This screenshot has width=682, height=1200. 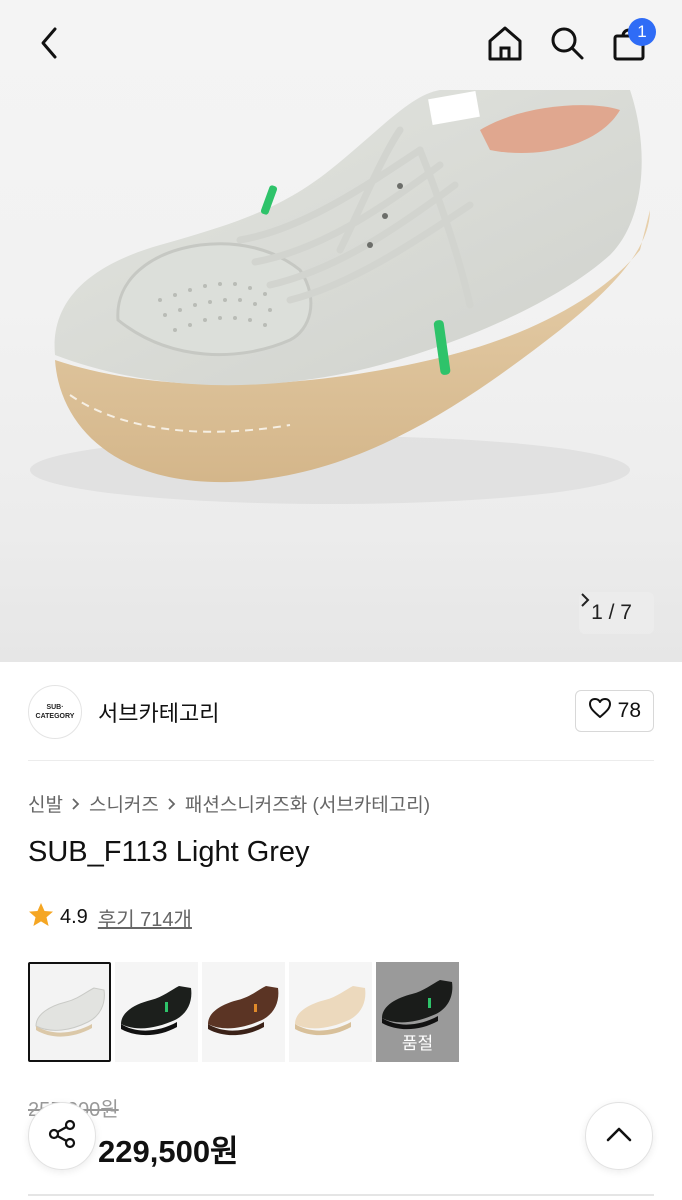 I want to click on share-icon, so click(x=62, y=1136).